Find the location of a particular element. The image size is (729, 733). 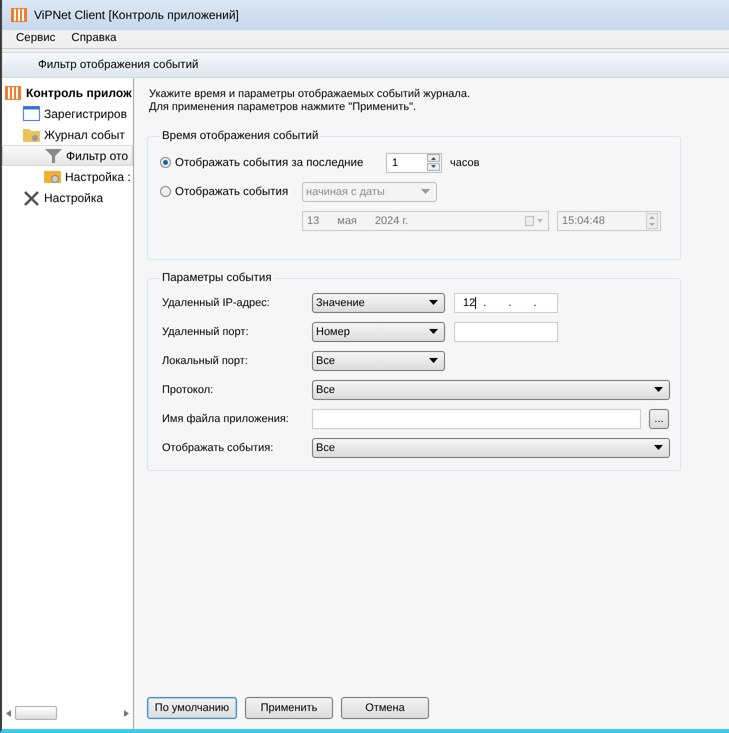

window-title: ViPNet Client [Контроль приложений] is located at coordinates (136, 15).